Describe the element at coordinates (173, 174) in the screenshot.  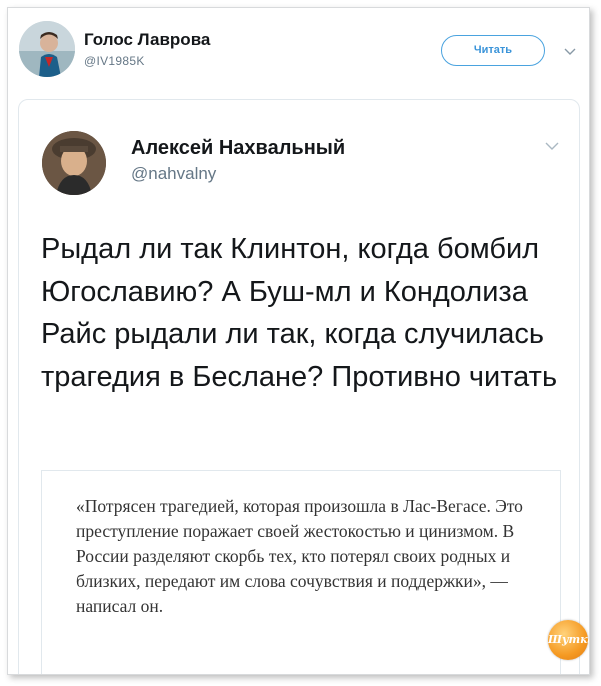
I see `inner-author-handle: @nahvalny` at that location.